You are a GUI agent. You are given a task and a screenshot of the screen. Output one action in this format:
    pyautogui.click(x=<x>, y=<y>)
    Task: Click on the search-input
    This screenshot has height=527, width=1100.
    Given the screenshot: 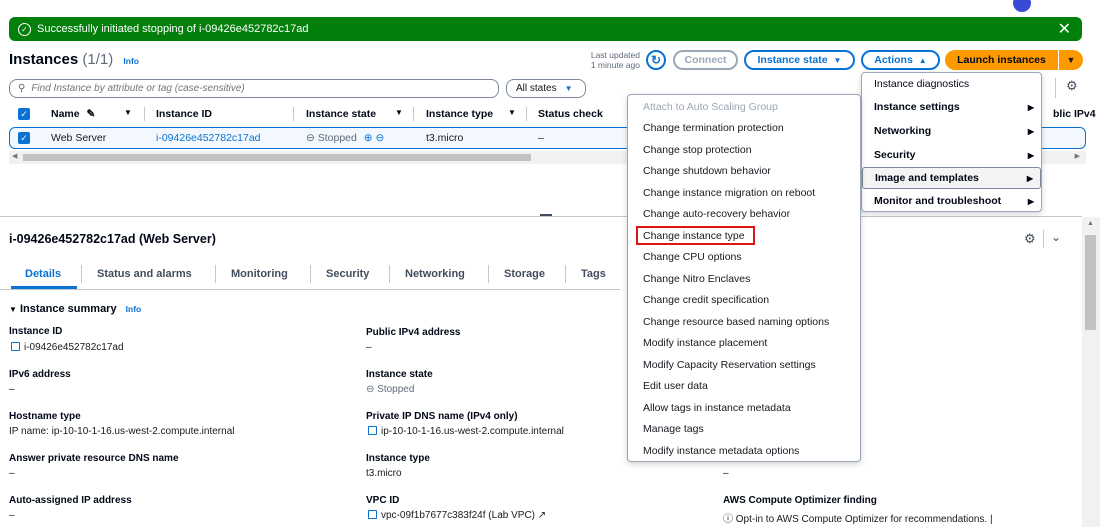 What is the action you would take?
    pyautogui.click(x=251, y=88)
    